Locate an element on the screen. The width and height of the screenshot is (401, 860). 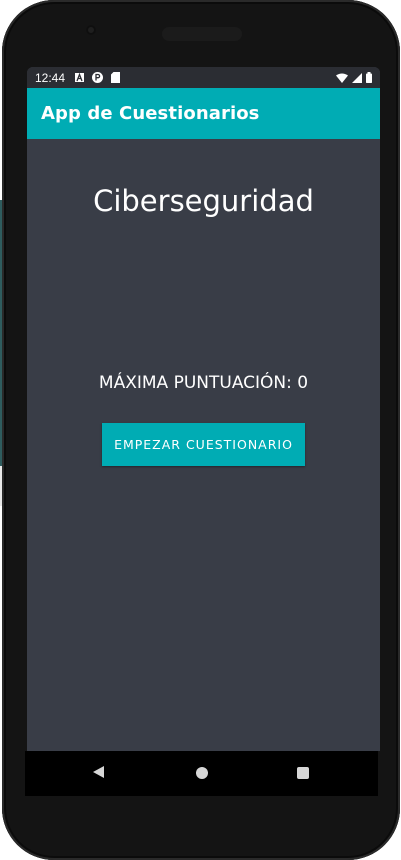
app-toolbar: App de Cuestionarios is located at coordinates (203, 113).